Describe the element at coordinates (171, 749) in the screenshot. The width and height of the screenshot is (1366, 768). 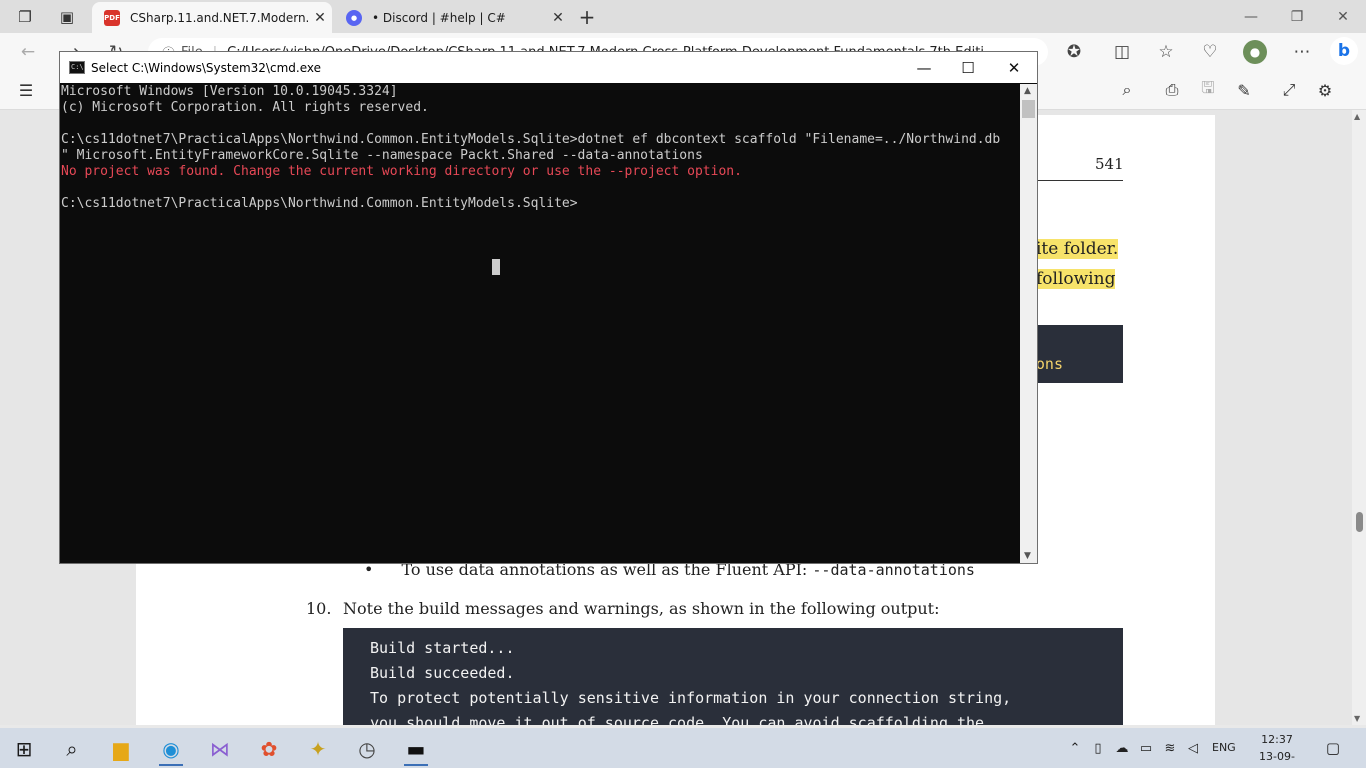
I see `edge-icon: ◉` at that location.